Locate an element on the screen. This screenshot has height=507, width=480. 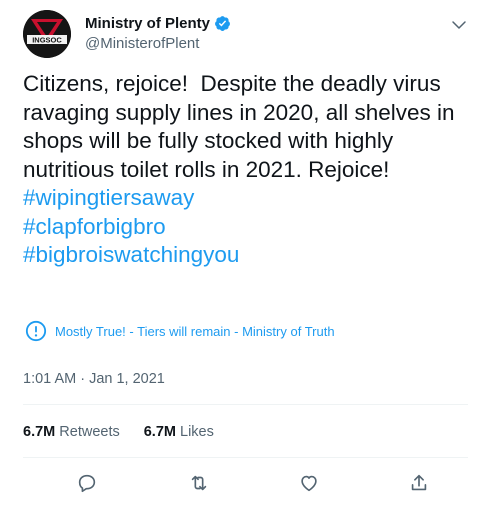
exclamation-circle-icon is located at coordinates (36, 331).